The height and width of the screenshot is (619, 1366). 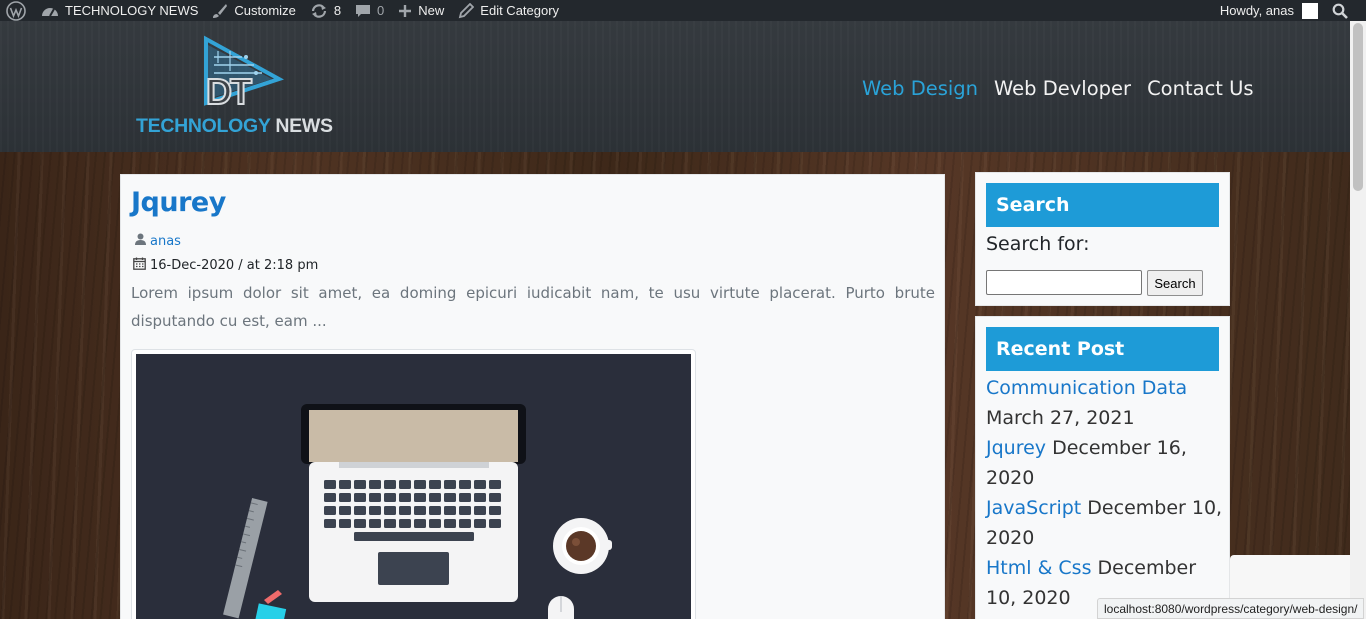 What do you see at coordinates (920, 88) in the screenshot?
I see `nav-item-web-design: Web Design` at bounding box center [920, 88].